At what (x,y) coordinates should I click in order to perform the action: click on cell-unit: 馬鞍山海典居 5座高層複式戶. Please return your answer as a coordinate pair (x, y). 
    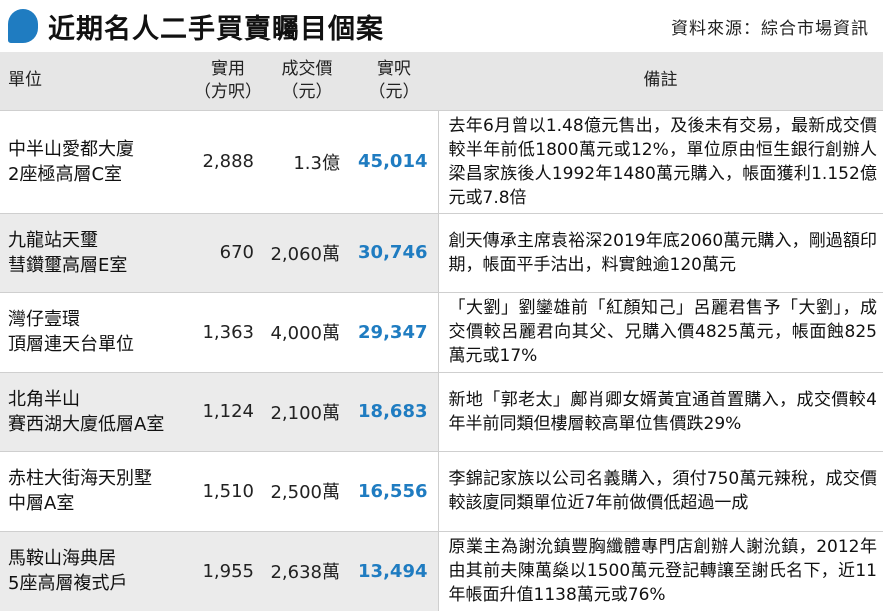
    Looking at the image, I should click on (68, 571).